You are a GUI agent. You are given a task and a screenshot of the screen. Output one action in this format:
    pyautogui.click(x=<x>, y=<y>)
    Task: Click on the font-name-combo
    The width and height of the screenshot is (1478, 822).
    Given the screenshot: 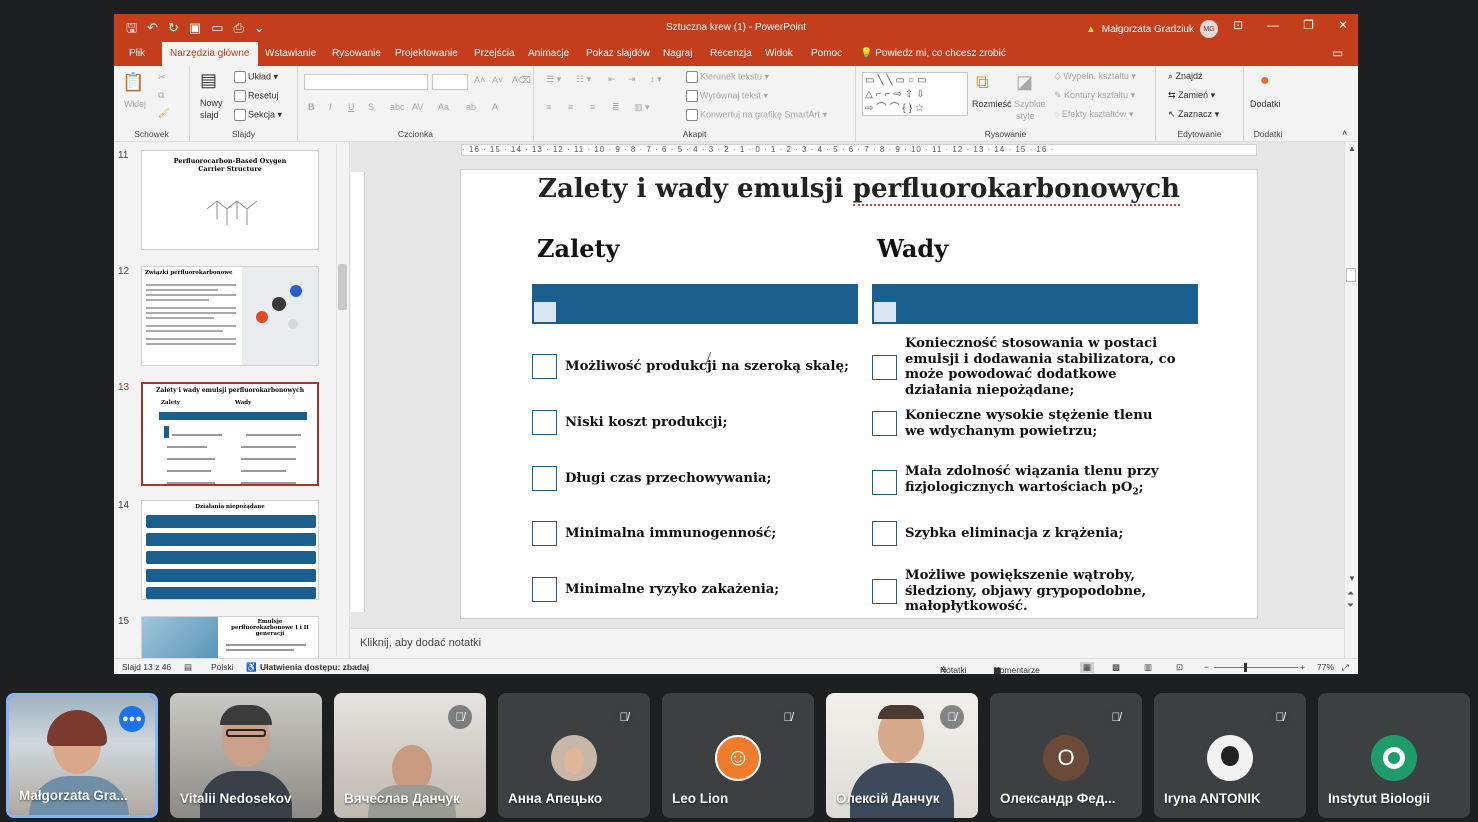 What is the action you would take?
    pyautogui.click(x=366, y=82)
    